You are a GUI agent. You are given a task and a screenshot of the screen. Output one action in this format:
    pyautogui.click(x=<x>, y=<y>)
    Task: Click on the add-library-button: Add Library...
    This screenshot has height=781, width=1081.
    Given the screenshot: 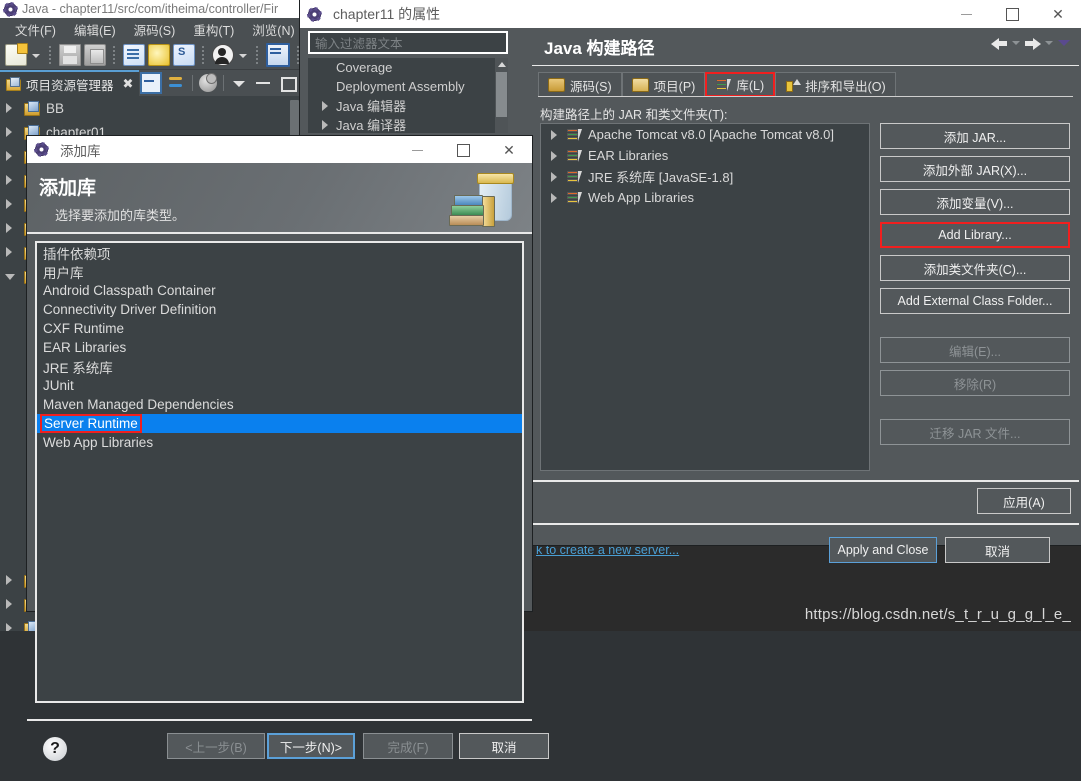 What is the action you would take?
    pyautogui.click(x=975, y=235)
    